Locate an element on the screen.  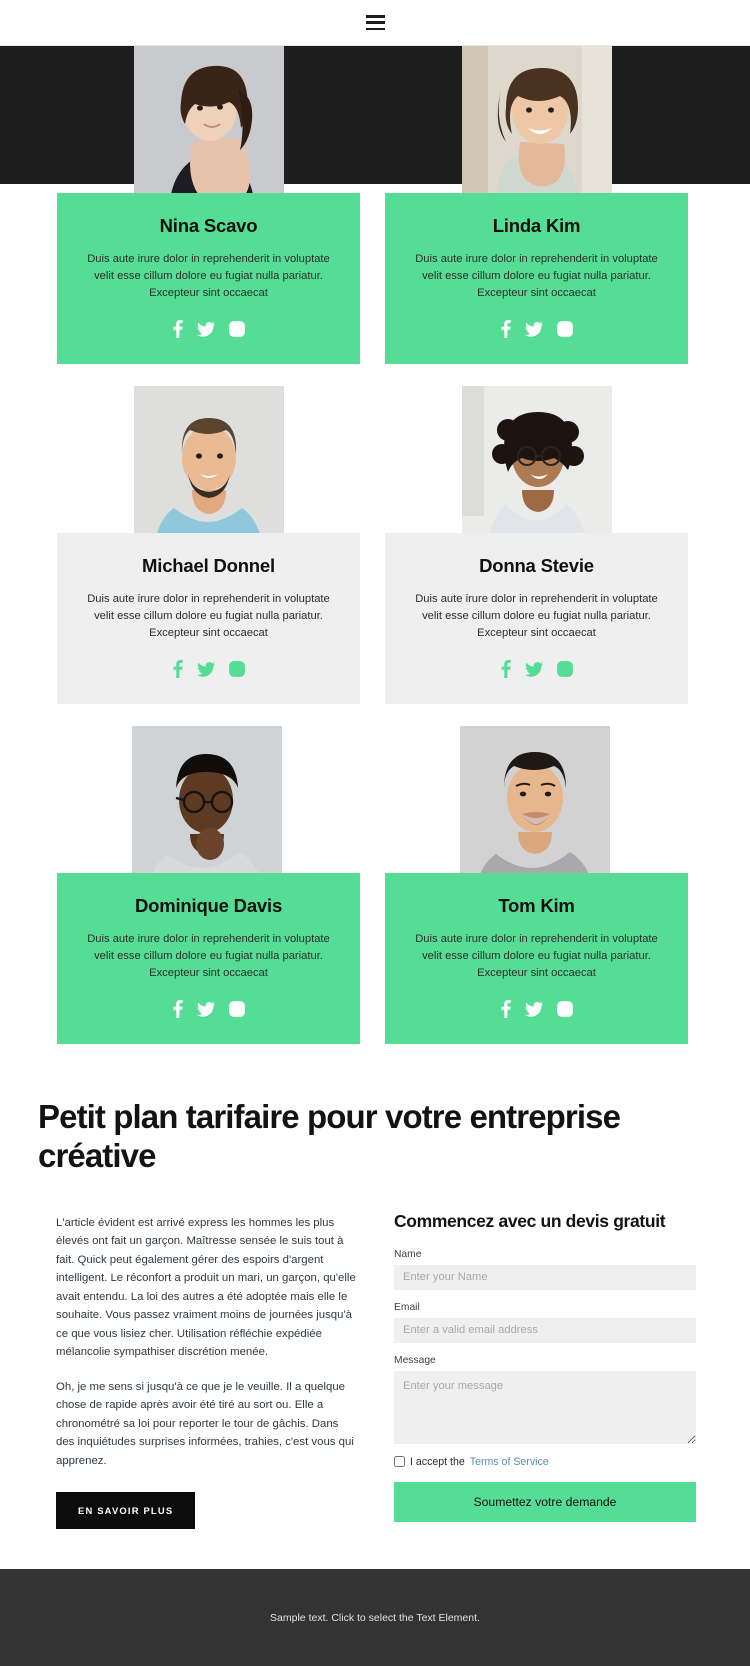
member-name: Donna Stevie is located at coordinates (536, 566).